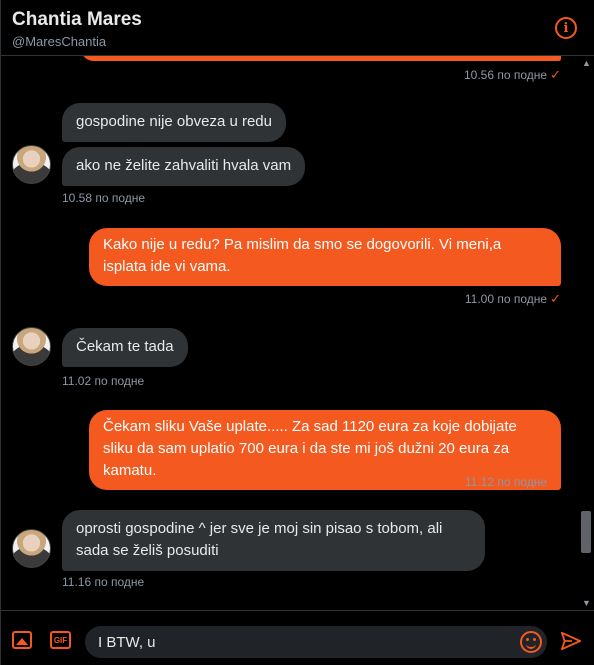  What do you see at coordinates (77, 20) in the screenshot?
I see `contact-name: Chantia Mares` at bounding box center [77, 20].